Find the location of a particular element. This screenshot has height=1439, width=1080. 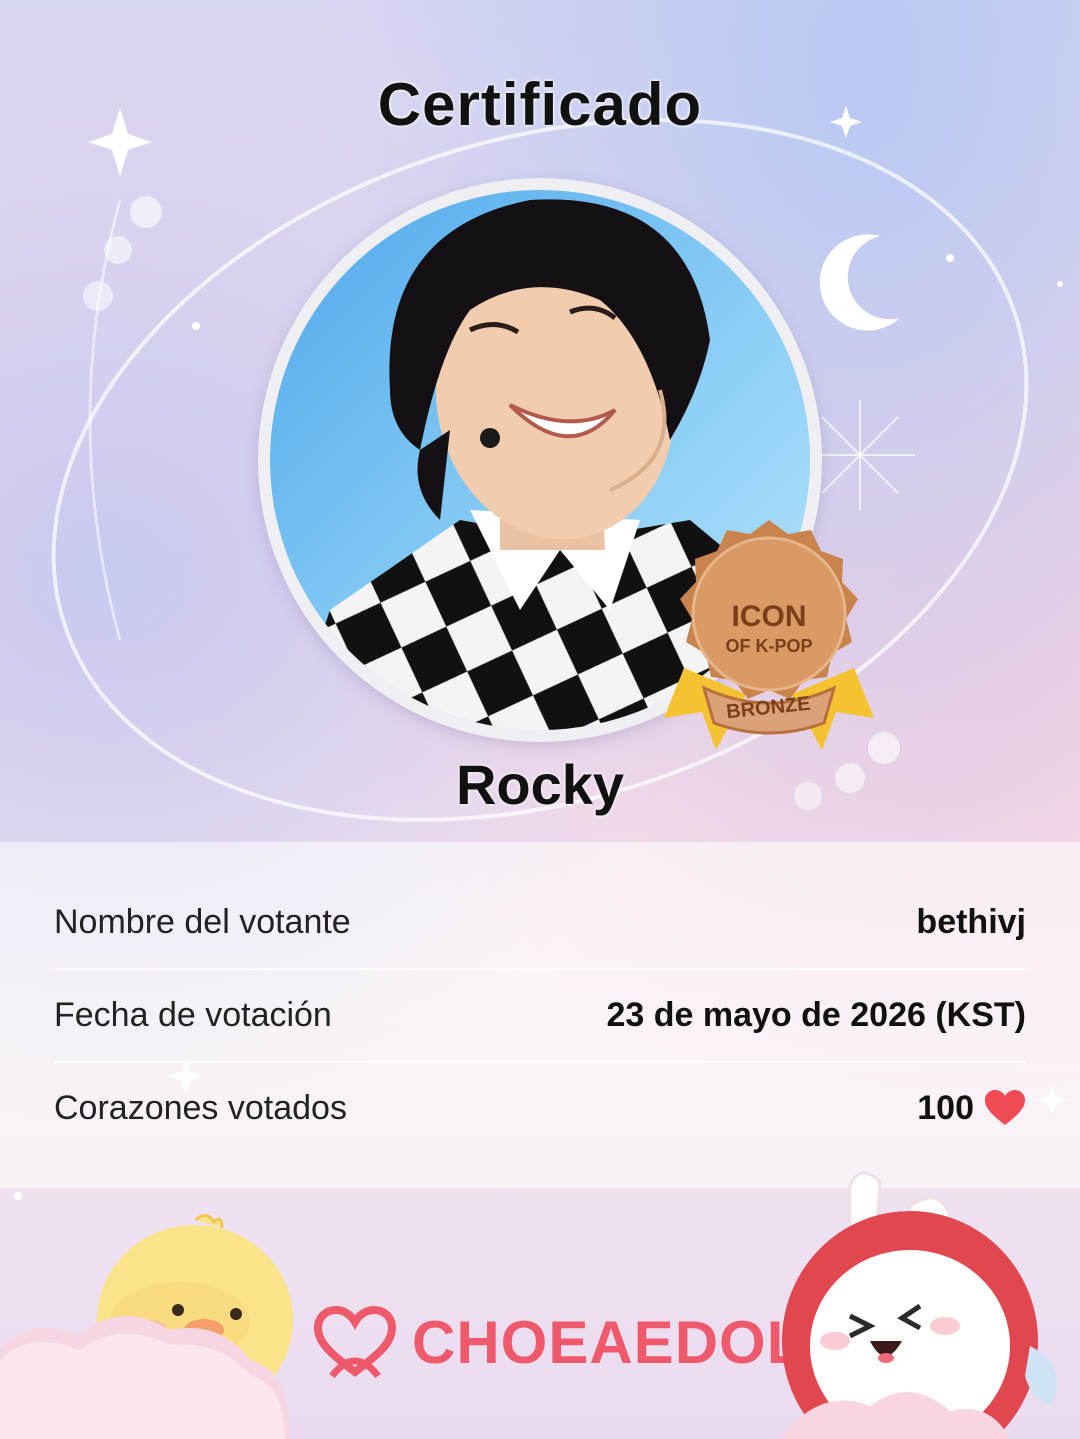

bronze-medal-icon: ICON OF K-POP BRONZE is located at coordinates (769, 635).